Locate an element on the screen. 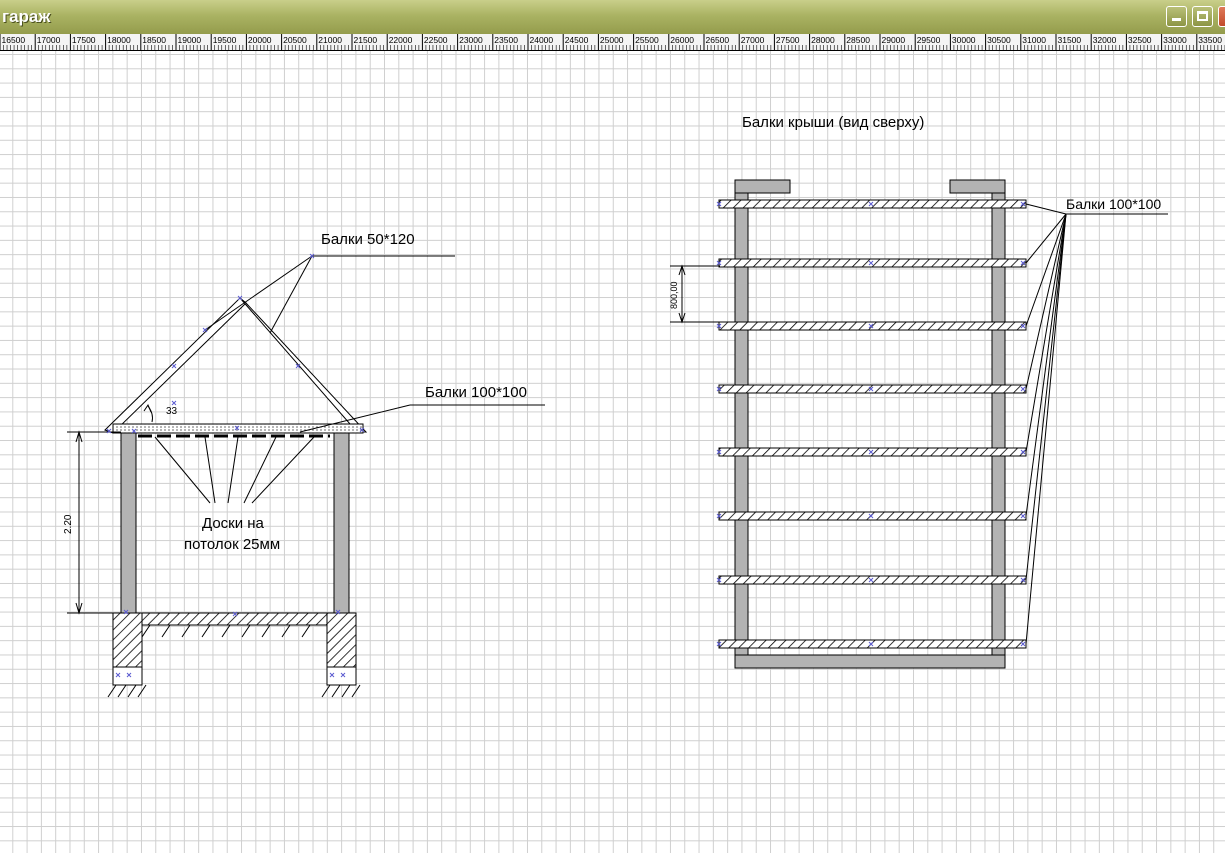 This screenshot has height=853, width=1225. ruler-label: 33000 is located at coordinates (1175, 40).